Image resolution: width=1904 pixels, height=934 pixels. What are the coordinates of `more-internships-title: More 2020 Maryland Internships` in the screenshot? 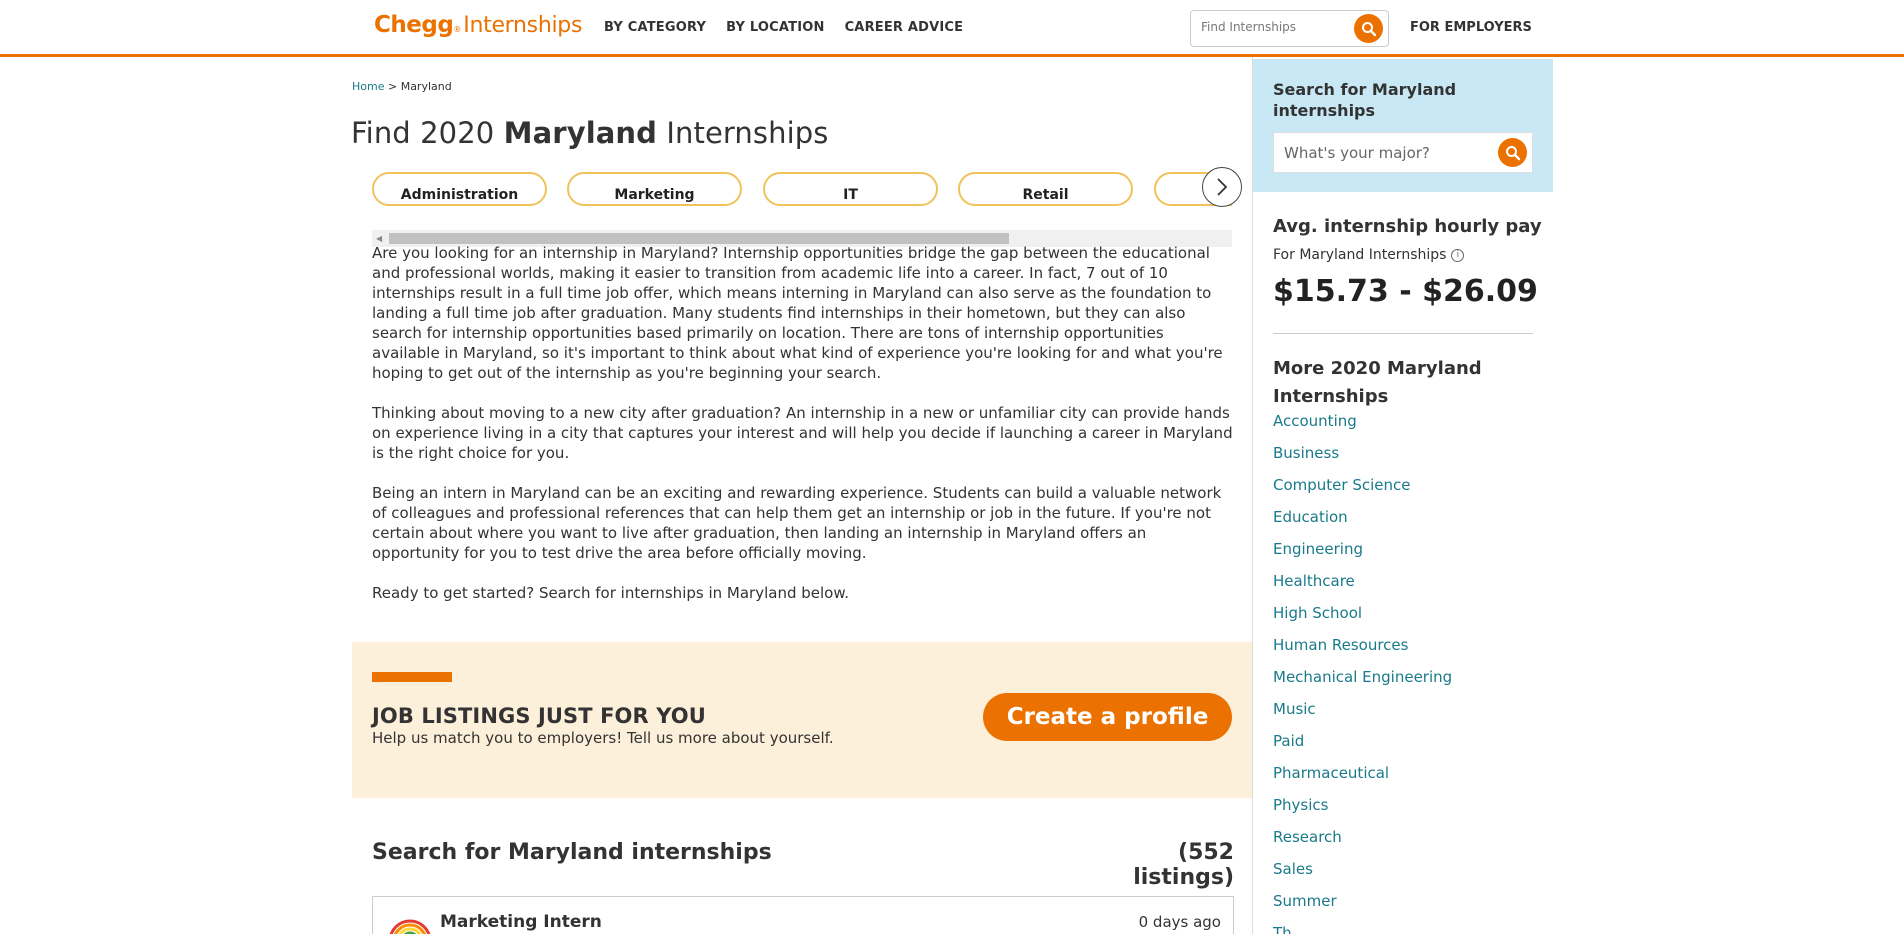 It's located at (1377, 382).